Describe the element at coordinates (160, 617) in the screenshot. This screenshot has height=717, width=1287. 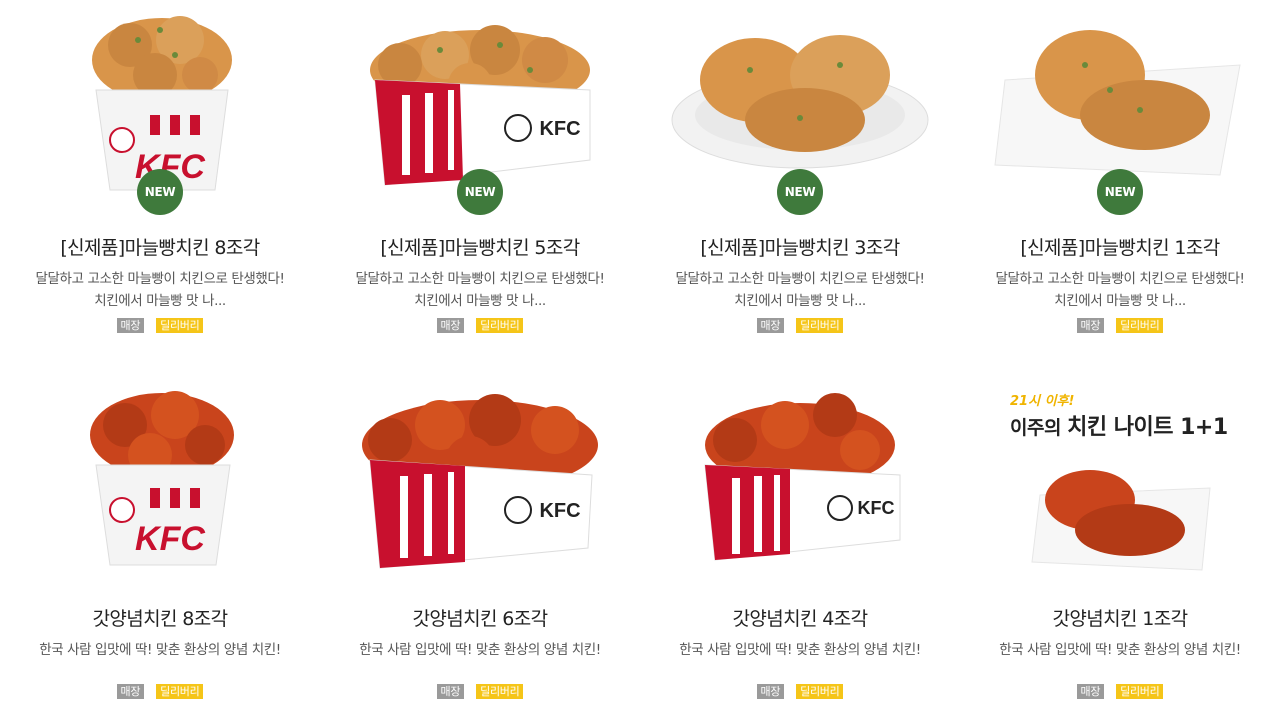
I see `product-title: 갓양념치킨 8조각` at that location.